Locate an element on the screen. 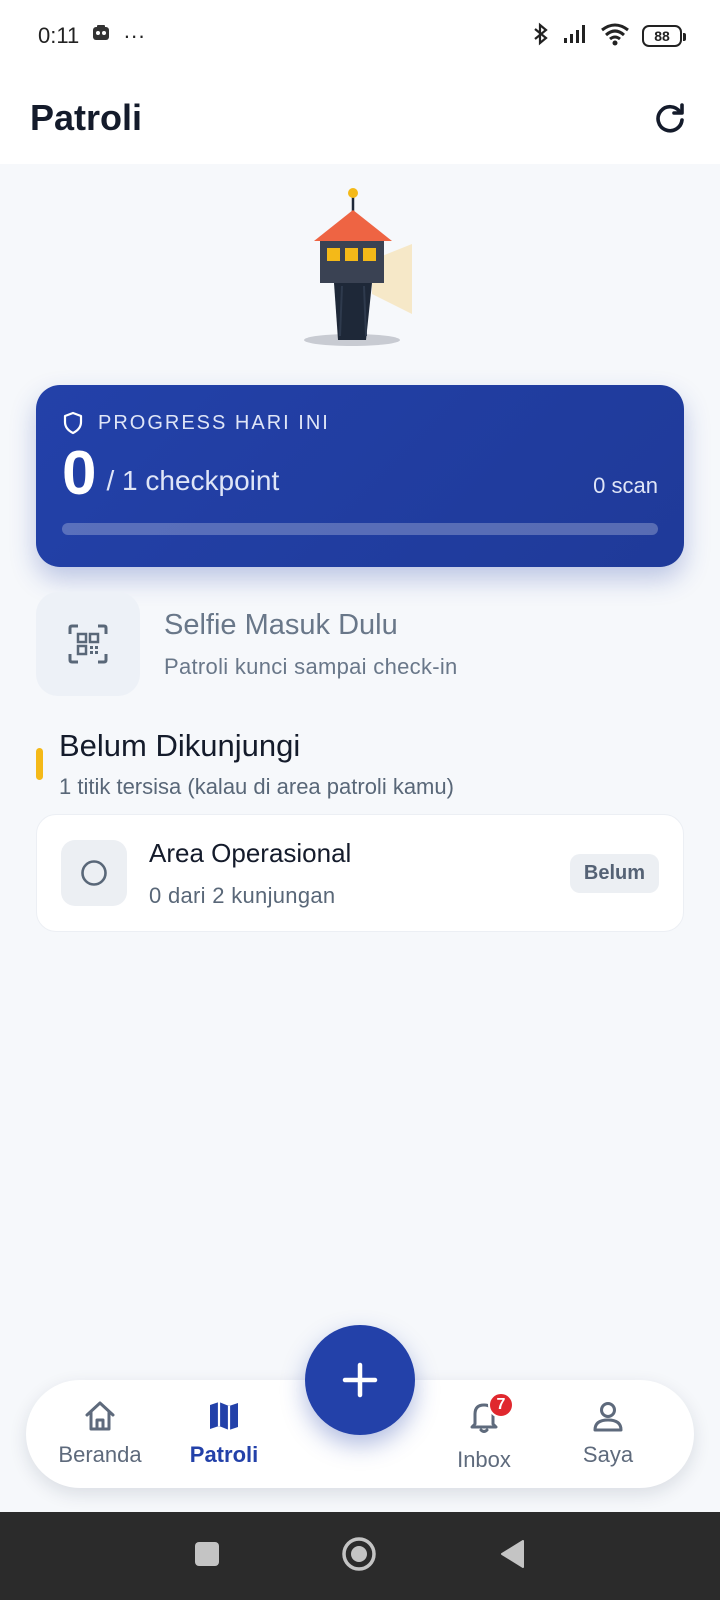  map-icon is located at coordinates (224, 1416).